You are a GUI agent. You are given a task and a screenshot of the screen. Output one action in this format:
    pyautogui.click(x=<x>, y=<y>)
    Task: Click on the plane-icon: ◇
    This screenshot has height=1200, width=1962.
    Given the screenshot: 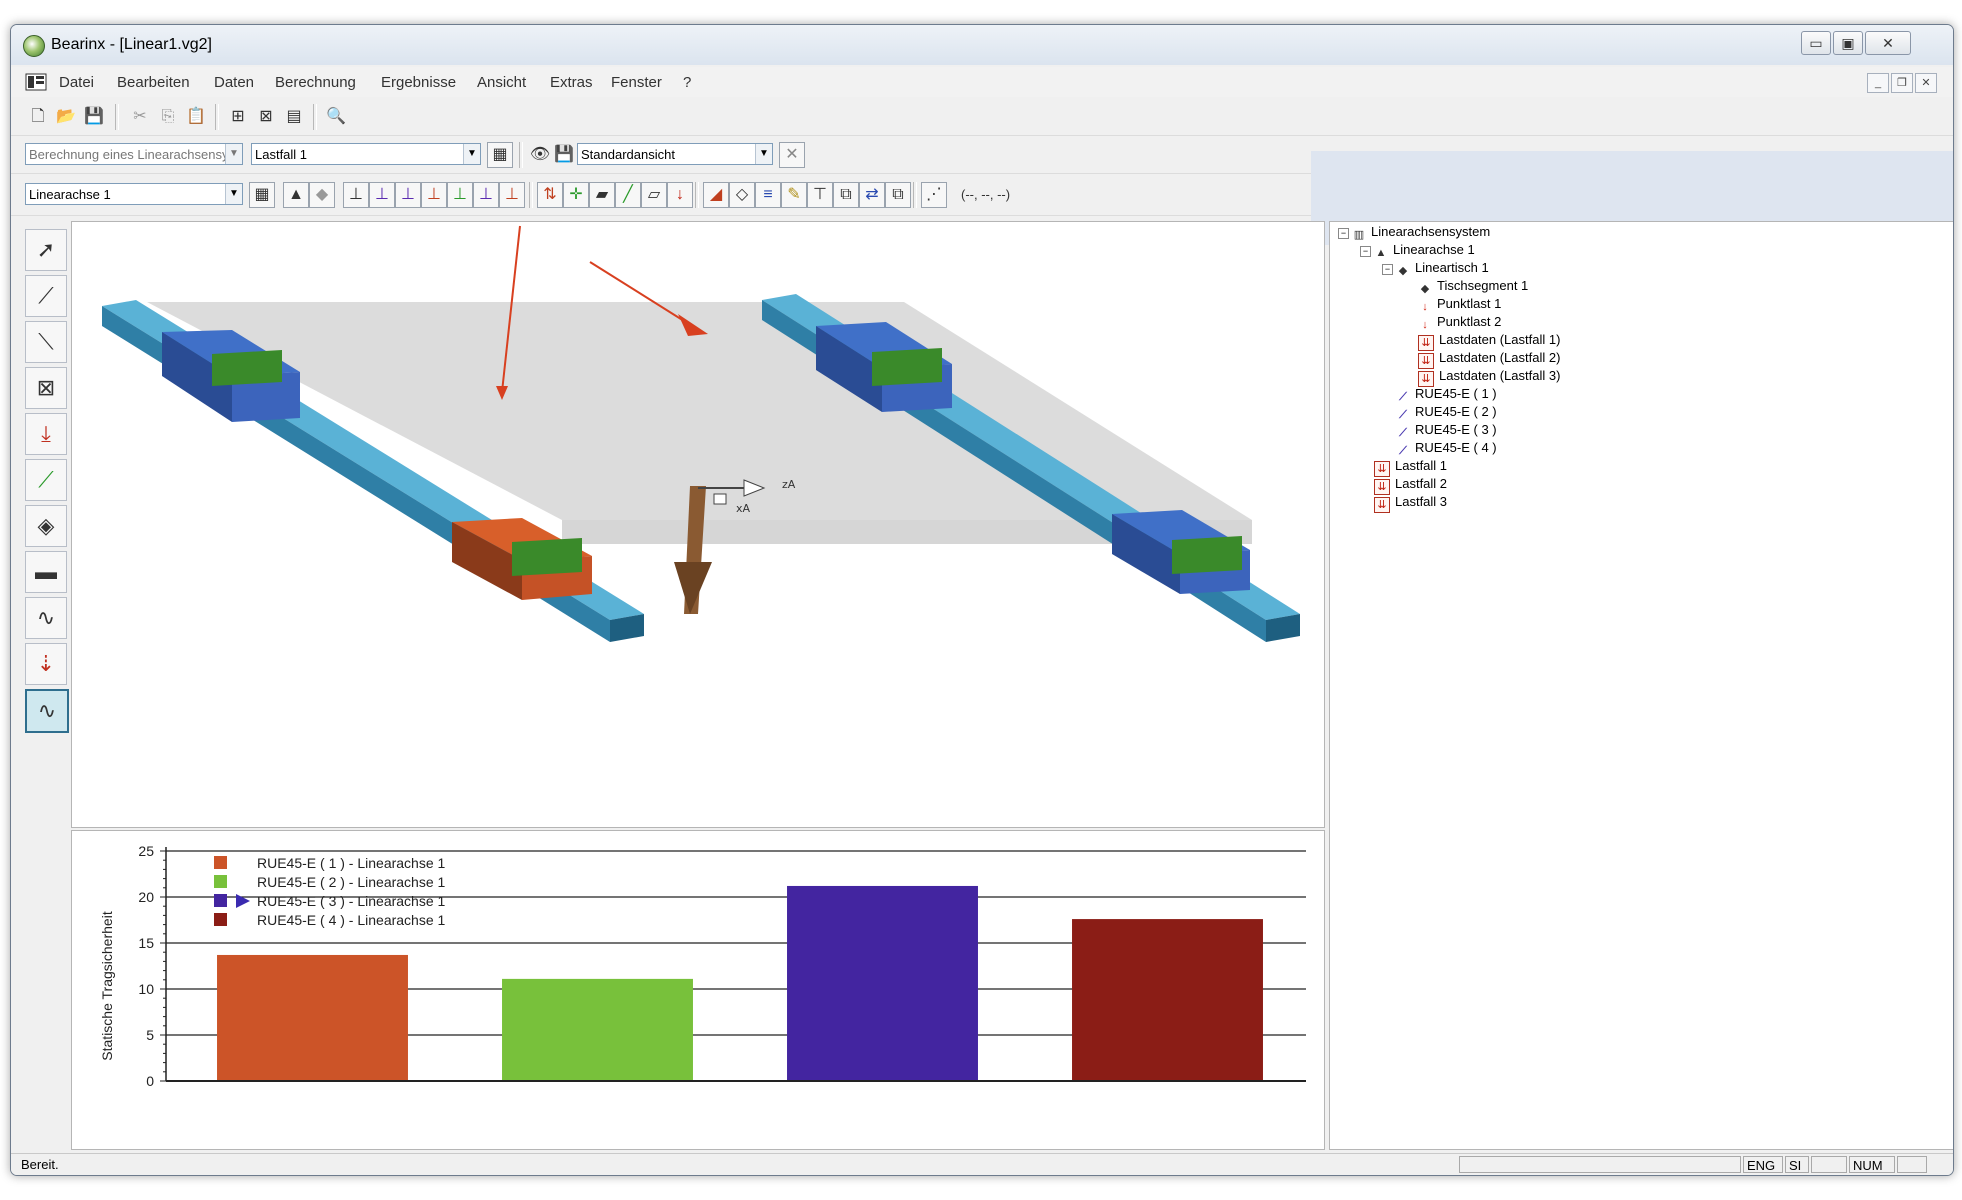 What is the action you would take?
    pyautogui.click(x=742, y=195)
    